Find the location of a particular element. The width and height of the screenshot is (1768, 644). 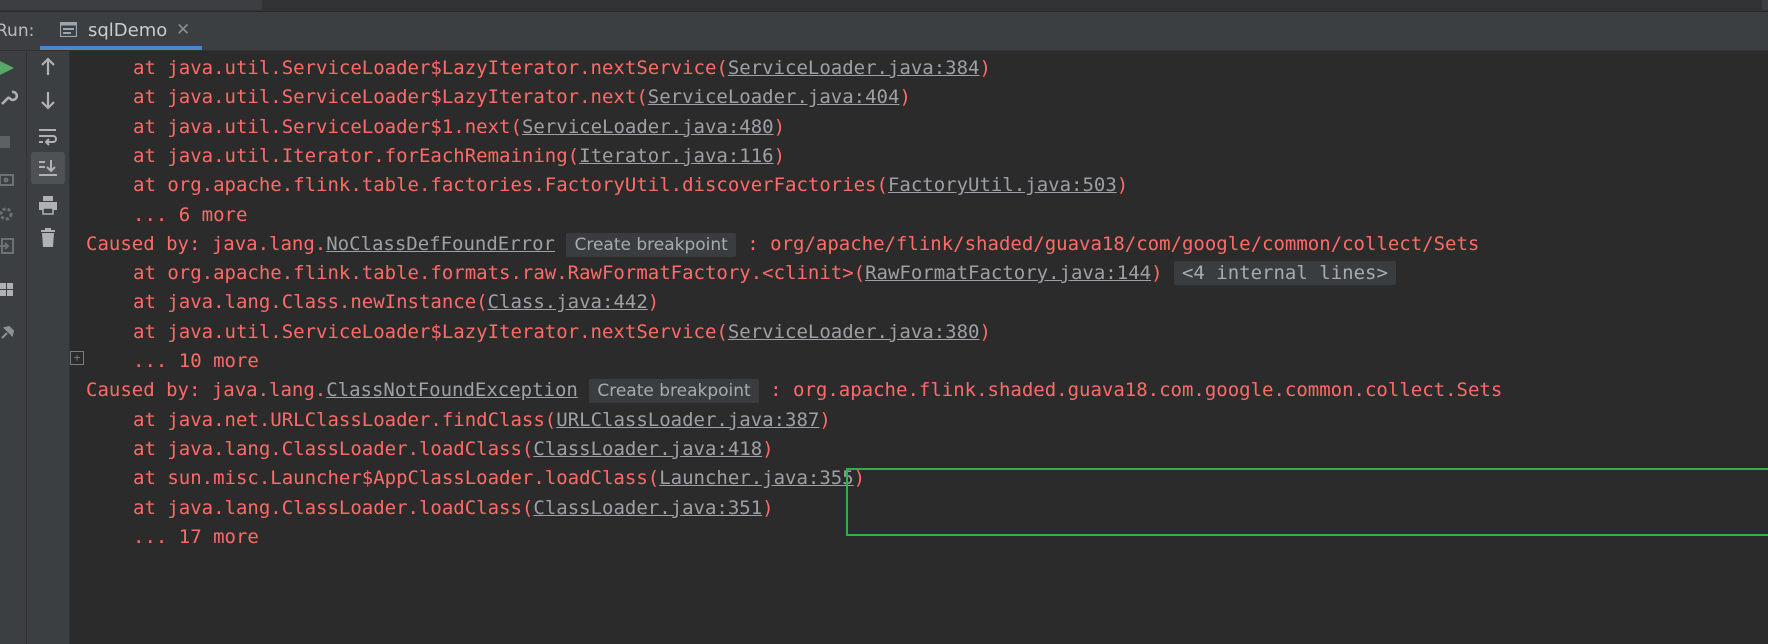

internal-lines-fold: <4 internal lines> is located at coordinates (1284, 273).